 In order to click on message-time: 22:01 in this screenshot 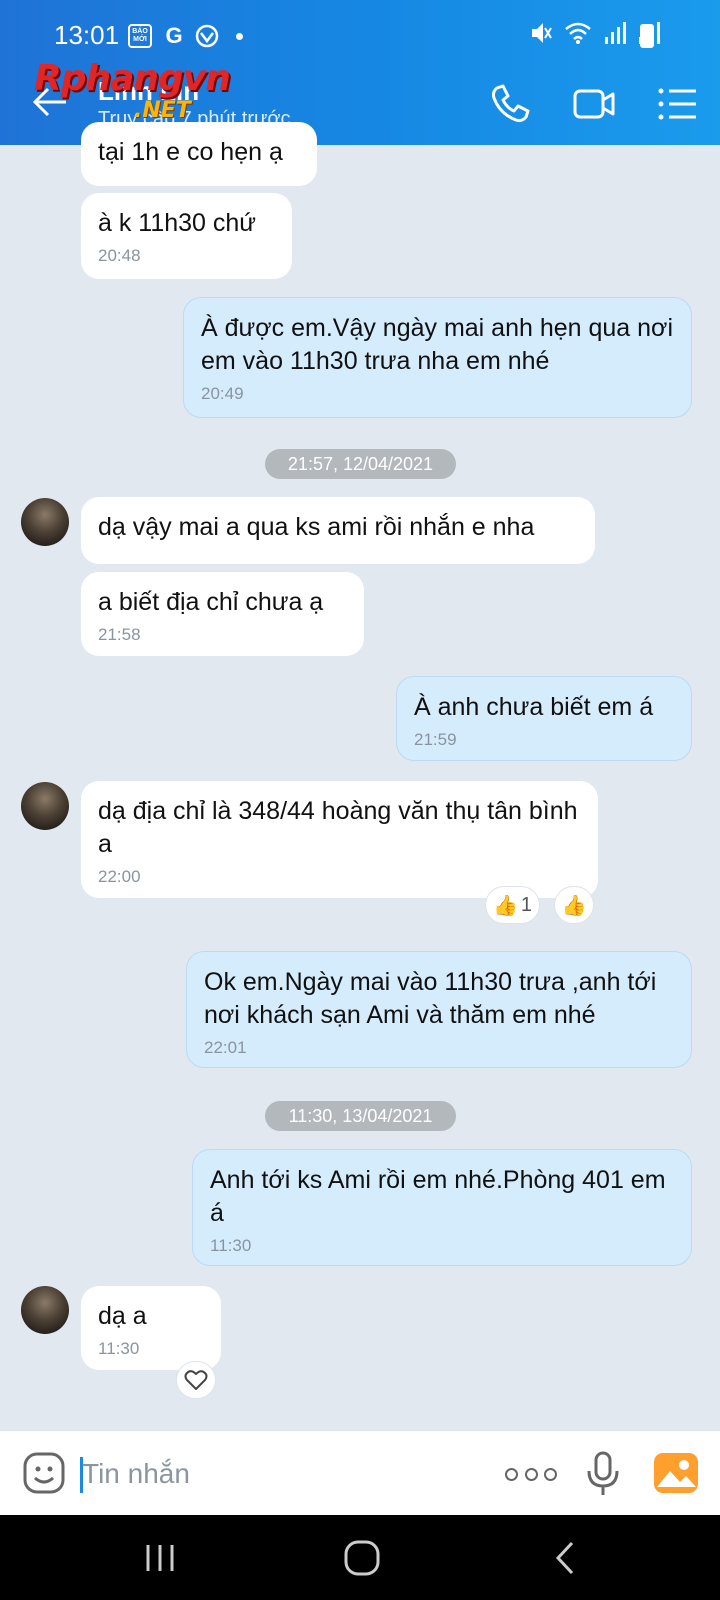, I will do `click(225, 1047)`.